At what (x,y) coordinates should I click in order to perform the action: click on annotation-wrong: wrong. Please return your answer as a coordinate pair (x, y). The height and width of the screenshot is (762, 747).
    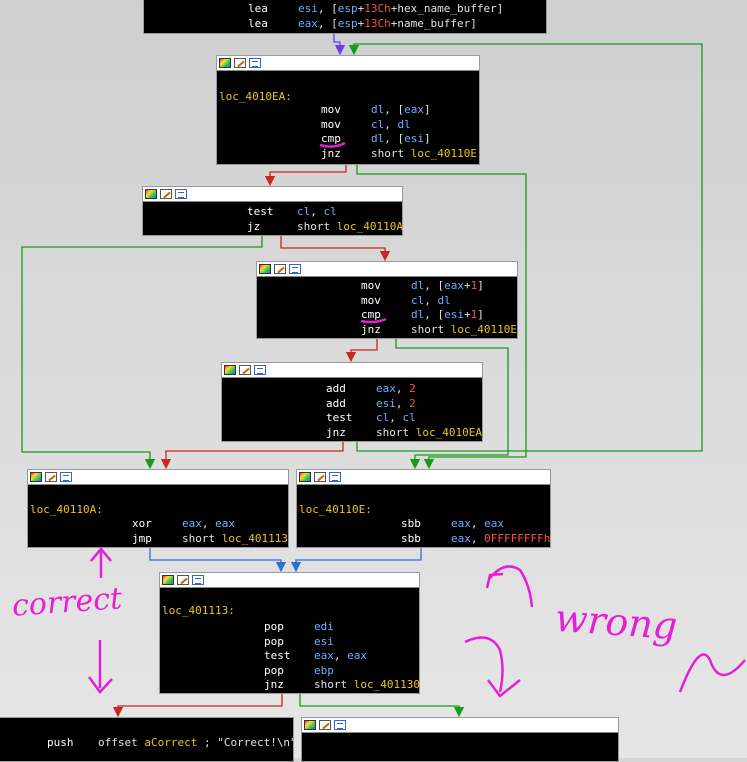
    Looking at the image, I should click on (616, 622).